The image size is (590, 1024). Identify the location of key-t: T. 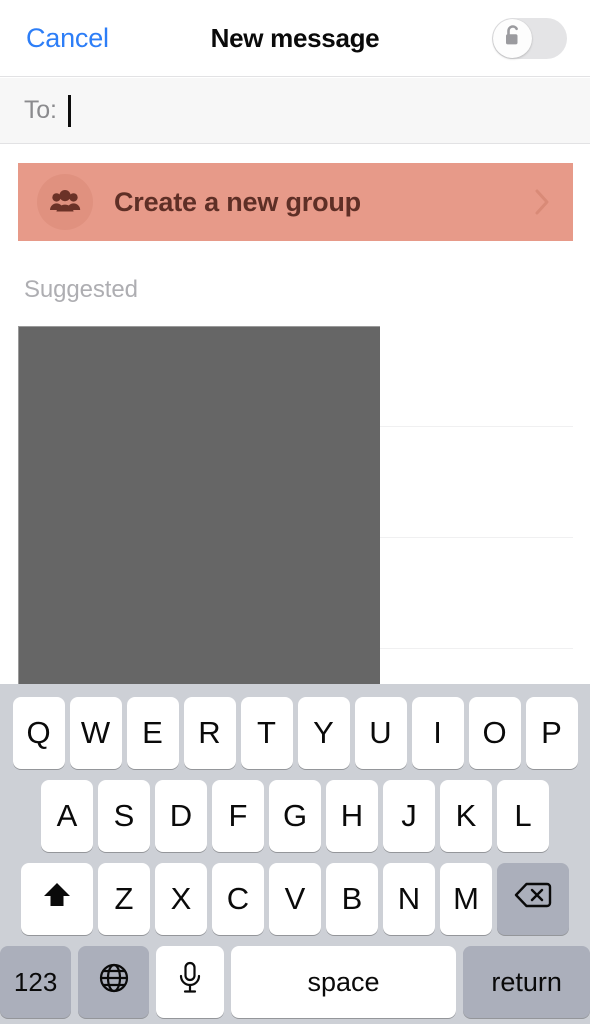
(266, 733).